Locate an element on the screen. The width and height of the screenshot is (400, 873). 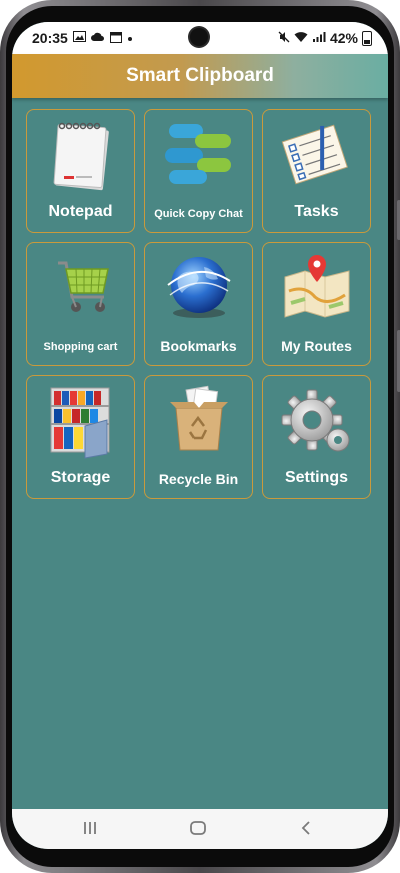
recycle-box-icon is located at coordinates (198, 421).